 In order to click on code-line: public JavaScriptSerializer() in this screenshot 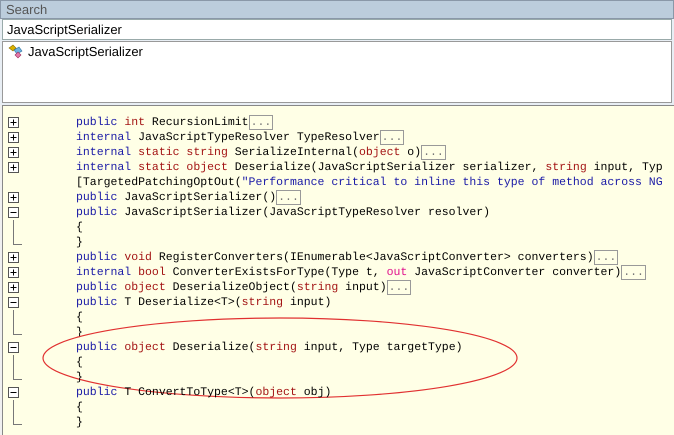, I will do `click(176, 197)`.